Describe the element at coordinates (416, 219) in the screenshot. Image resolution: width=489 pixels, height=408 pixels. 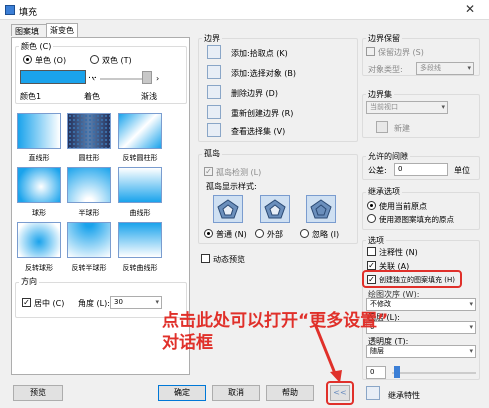
I see `use-source-origin-label: 使用源图案填充的原点` at that location.